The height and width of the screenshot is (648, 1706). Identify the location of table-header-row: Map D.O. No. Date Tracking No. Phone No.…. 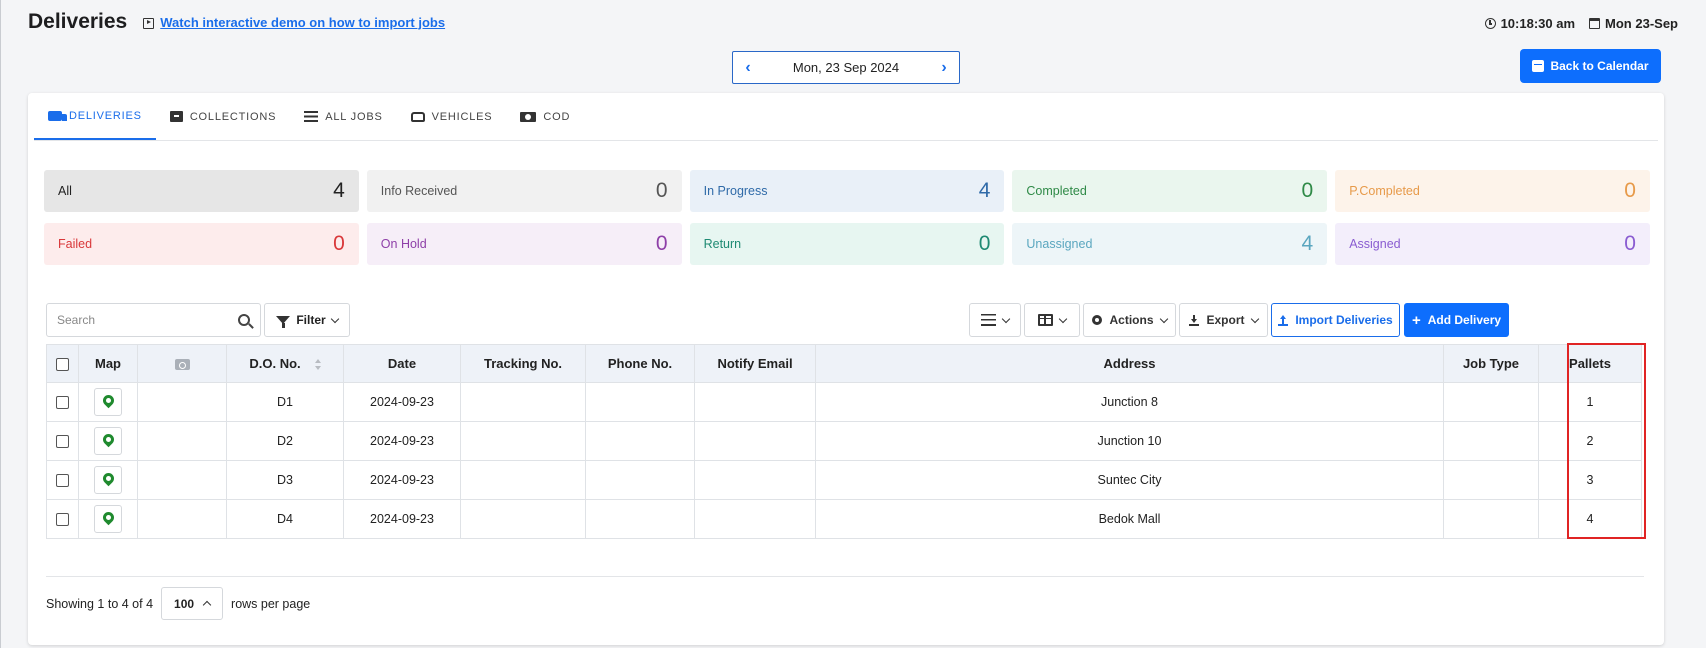
(844, 363).